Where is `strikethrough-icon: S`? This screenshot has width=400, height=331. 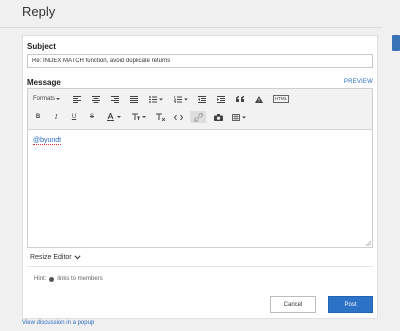
strikethrough-icon: S is located at coordinates (92, 117).